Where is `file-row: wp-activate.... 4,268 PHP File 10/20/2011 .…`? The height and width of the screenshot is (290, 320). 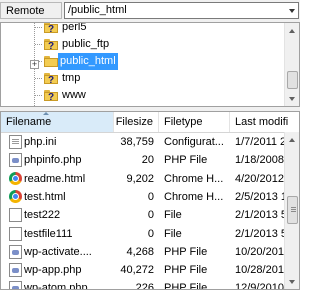 file-row: wp-activate.... 4,268 PHP File 10/20/2011 .… is located at coordinates (143, 252).